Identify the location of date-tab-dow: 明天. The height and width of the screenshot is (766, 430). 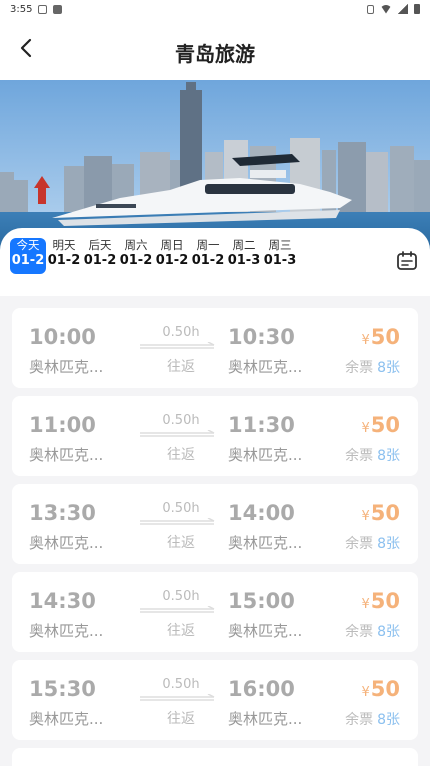
(64, 245).